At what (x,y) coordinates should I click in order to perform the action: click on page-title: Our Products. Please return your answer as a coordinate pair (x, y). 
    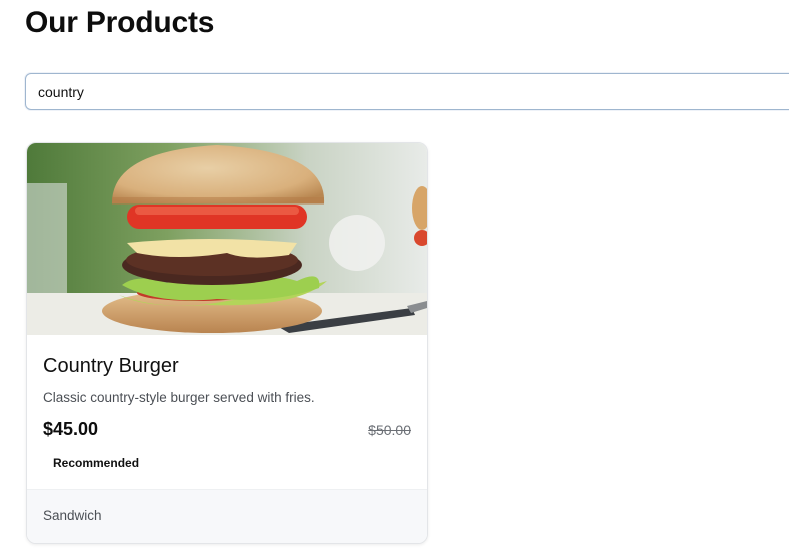
    Looking at the image, I should click on (120, 22).